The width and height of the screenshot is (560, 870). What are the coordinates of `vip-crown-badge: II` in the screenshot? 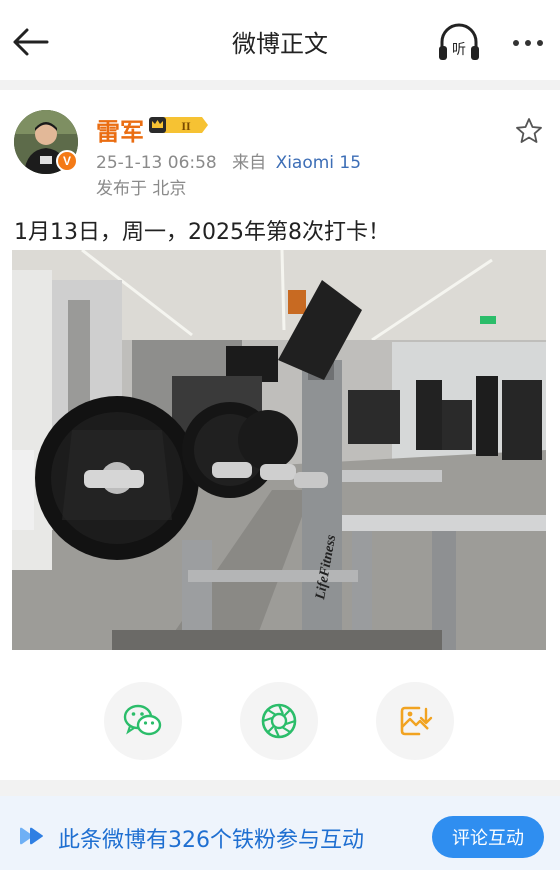 It's located at (179, 125).